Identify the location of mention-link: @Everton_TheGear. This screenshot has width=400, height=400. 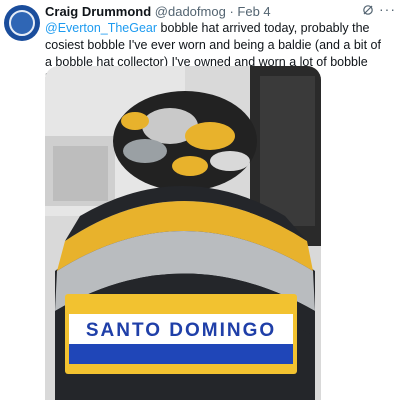
(101, 28).